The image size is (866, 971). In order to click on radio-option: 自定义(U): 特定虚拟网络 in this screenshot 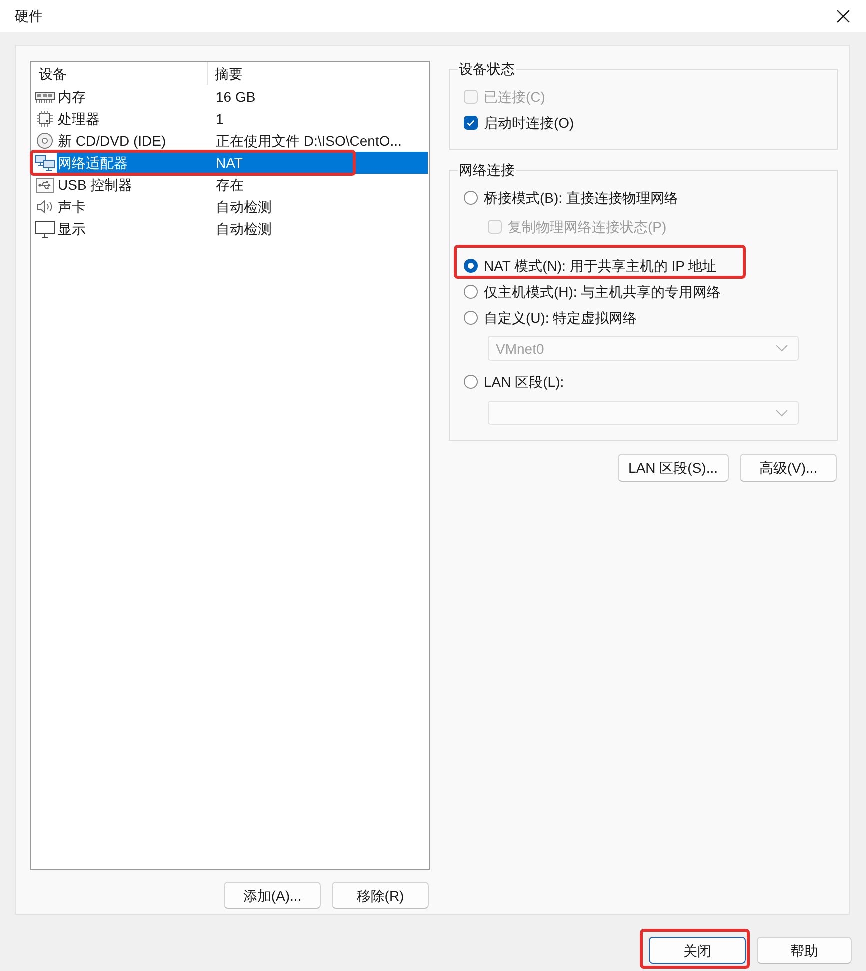, I will do `click(551, 318)`.